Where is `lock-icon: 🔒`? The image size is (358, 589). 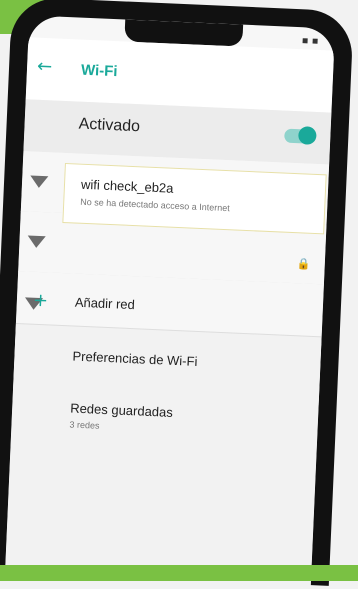
lock-icon: 🔒 is located at coordinates (304, 264).